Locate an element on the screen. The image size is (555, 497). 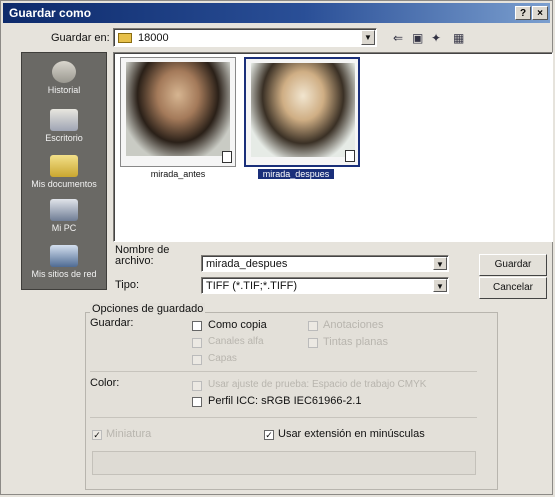
place-network-label: Mis sitios de red is located at coordinates (64, 274).